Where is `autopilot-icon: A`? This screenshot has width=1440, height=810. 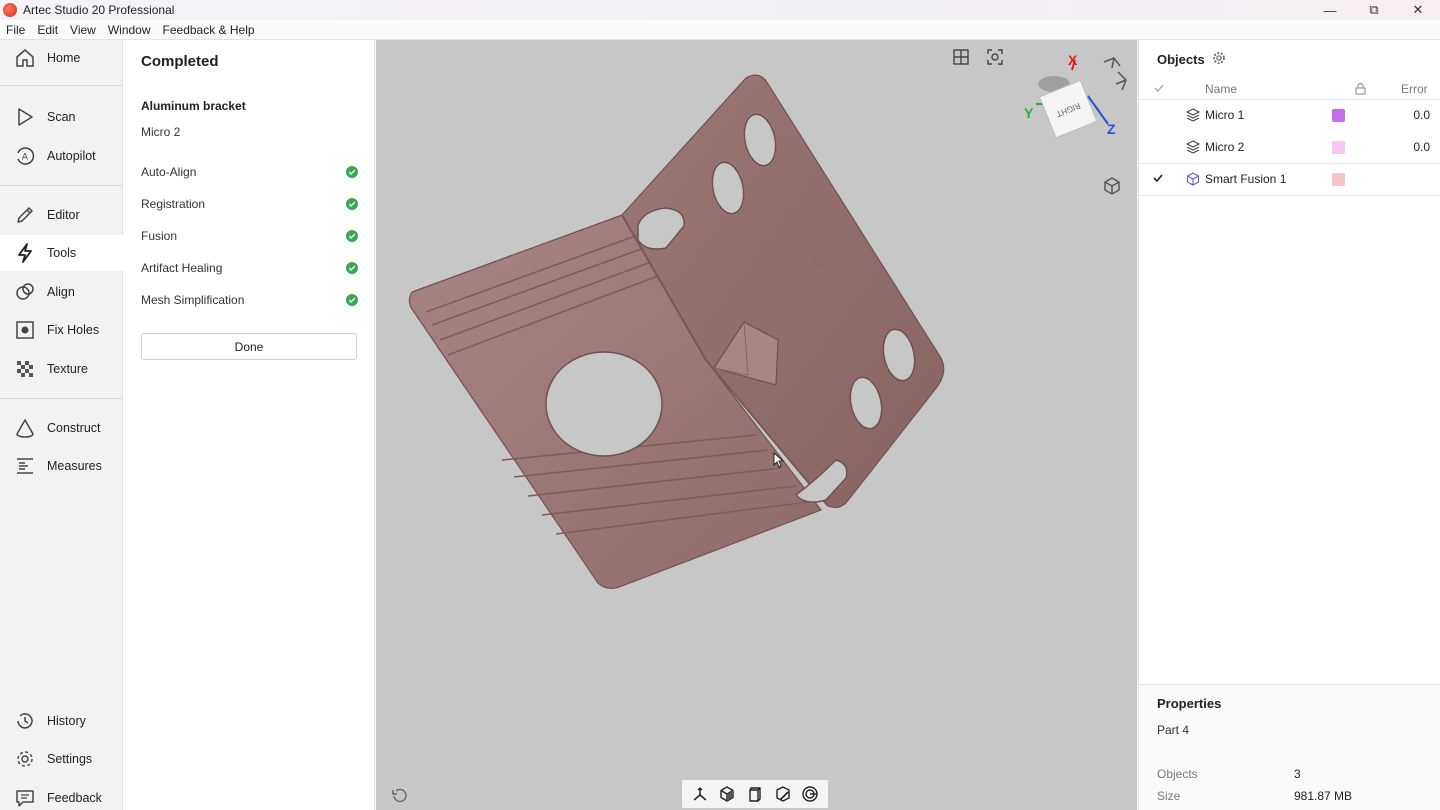 autopilot-icon: A is located at coordinates (25, 156).